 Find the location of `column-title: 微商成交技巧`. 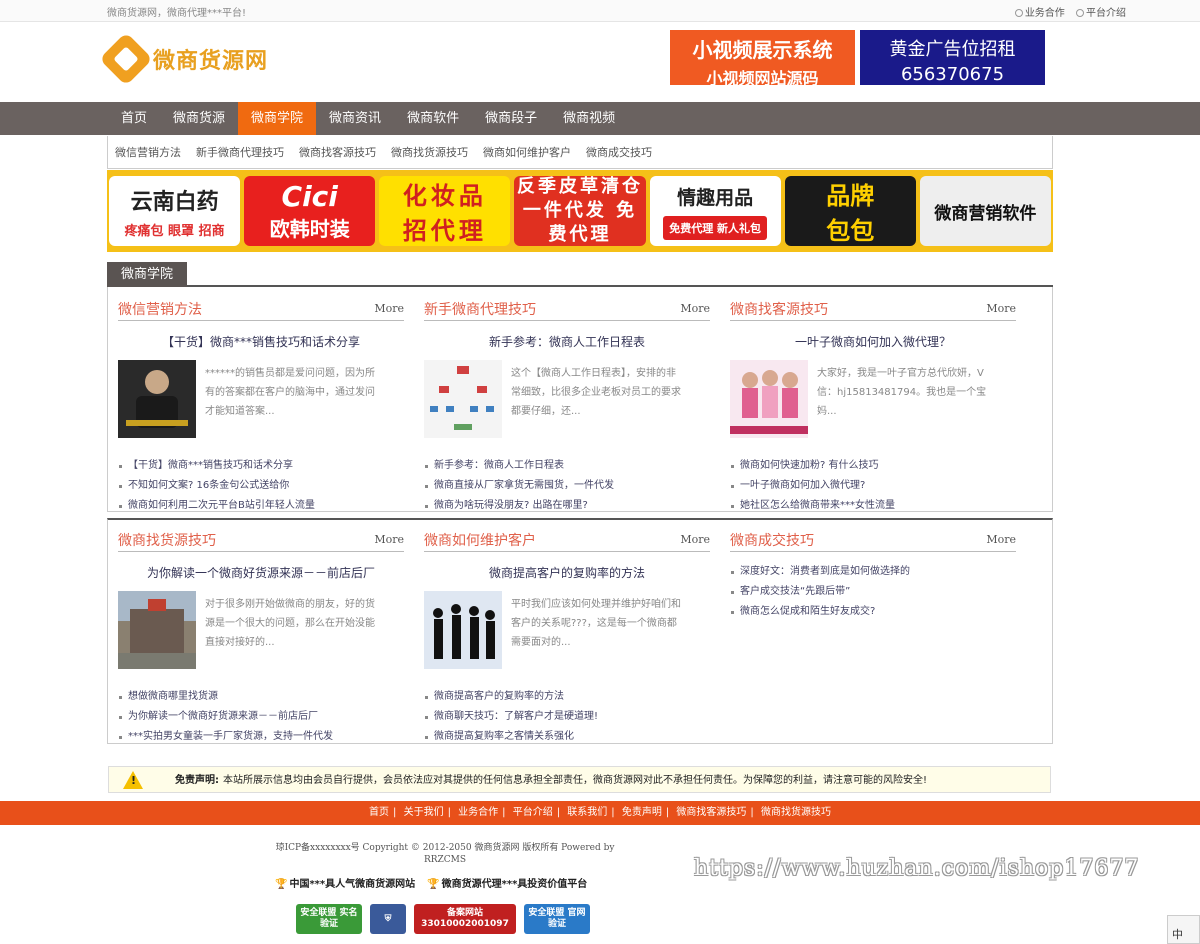

column-title: 微商成交技巧 is located at coordinates (772, 540).